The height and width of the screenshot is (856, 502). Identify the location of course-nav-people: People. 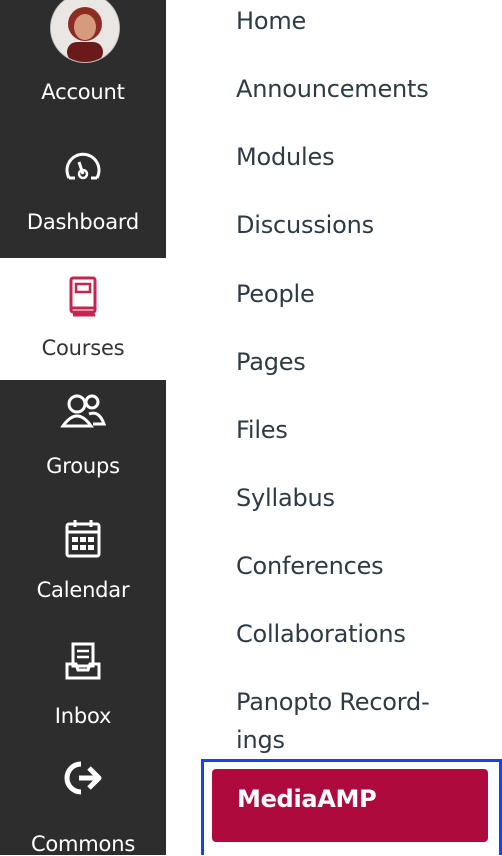
(275, 294).